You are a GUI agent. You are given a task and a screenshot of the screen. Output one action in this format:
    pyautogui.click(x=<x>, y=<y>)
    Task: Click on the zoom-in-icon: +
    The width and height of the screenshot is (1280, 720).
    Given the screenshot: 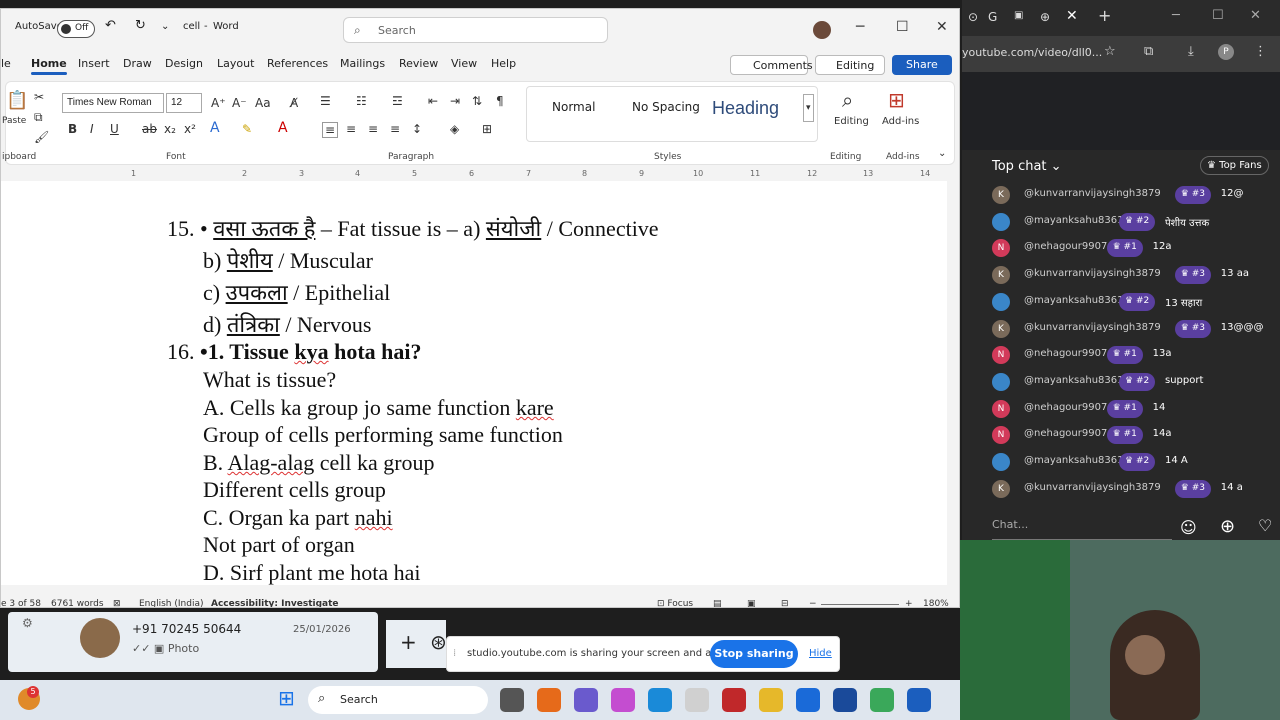 What is the action you would take?
    pyautogui.click(x=909, y=603)
    